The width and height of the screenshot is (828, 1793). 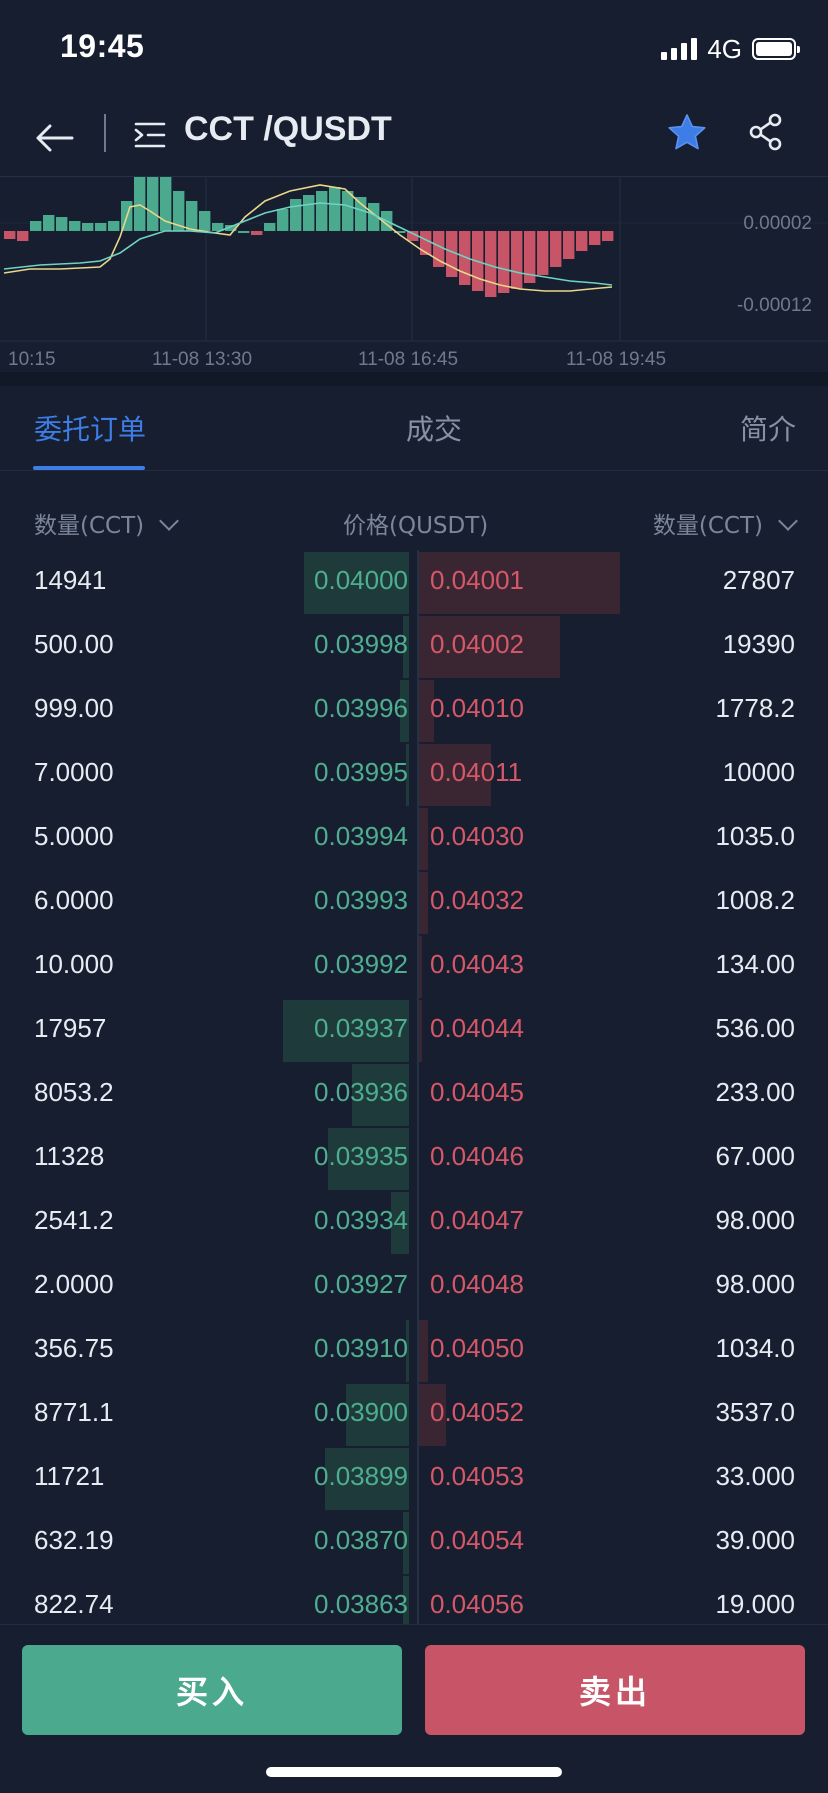 What do you see at coordinates (74, 772) in the screenshot?
I see `bid-quantity: 7.0000` at bounding box center [74, 772].